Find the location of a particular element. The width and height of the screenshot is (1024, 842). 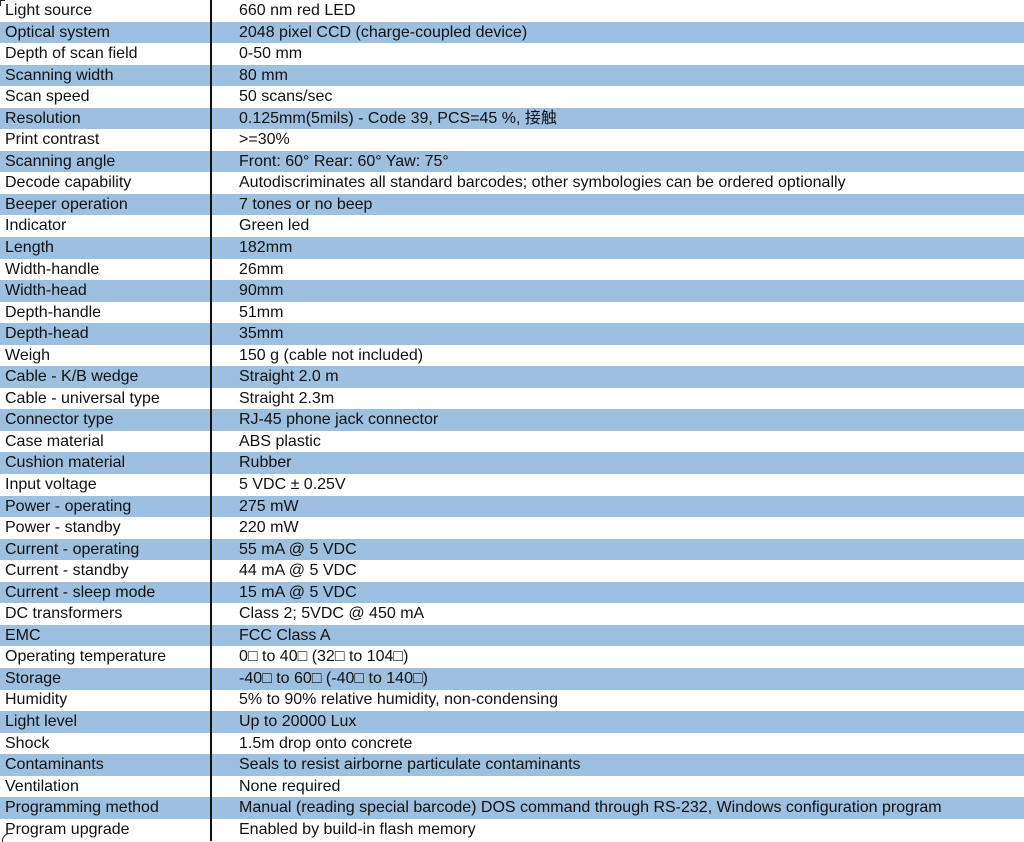

spec-value: Enabled by build-in flash memory is located at coordinates (357, 829).